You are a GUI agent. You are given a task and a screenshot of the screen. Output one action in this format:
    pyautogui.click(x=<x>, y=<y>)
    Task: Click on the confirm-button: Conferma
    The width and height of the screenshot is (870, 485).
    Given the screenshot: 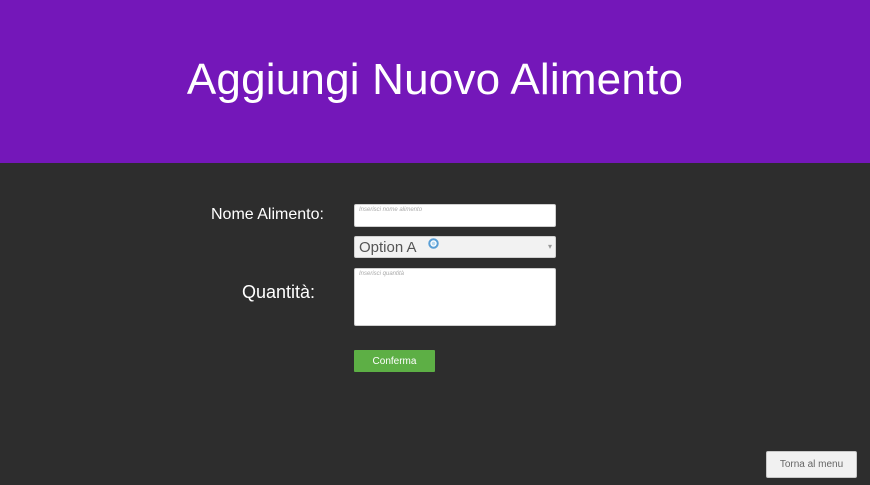 What is the action you would take?
    pyautogui.click(x=394, y=361)
    